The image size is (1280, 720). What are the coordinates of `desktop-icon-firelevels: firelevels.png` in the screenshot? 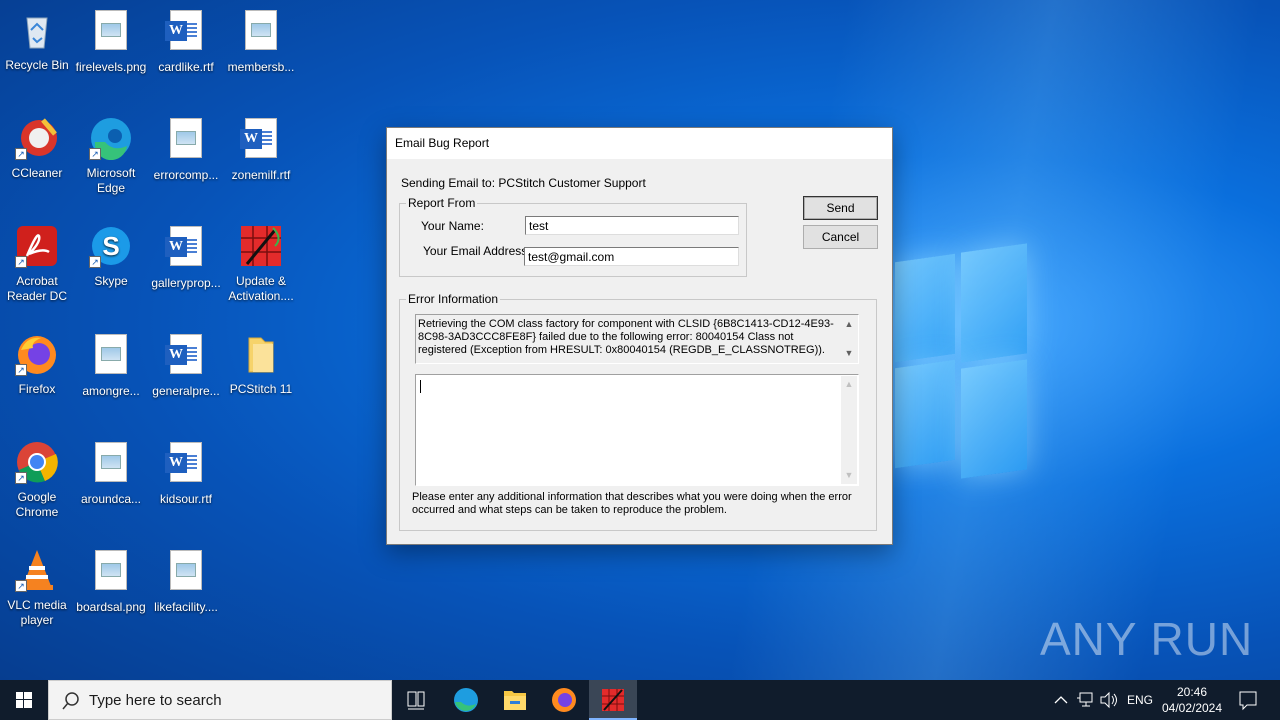 It's located at (111, 41).